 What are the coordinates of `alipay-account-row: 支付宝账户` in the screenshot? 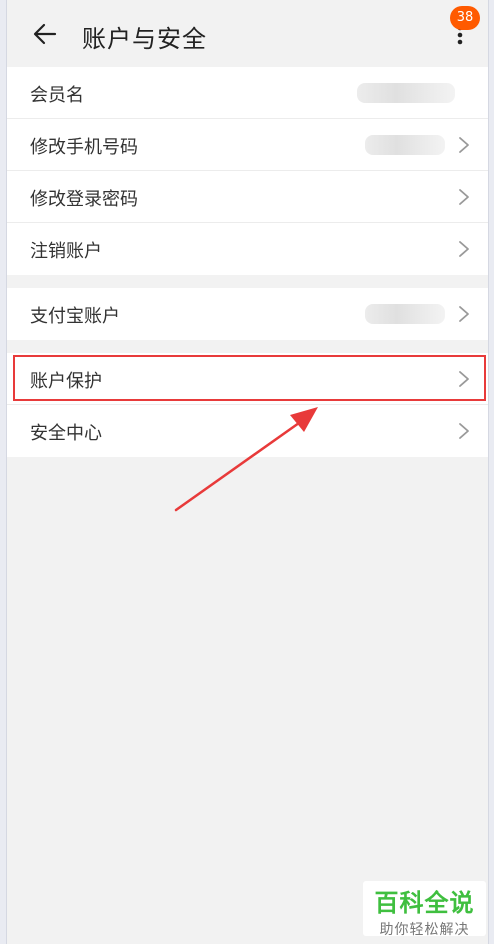 It's located at (247, 314).